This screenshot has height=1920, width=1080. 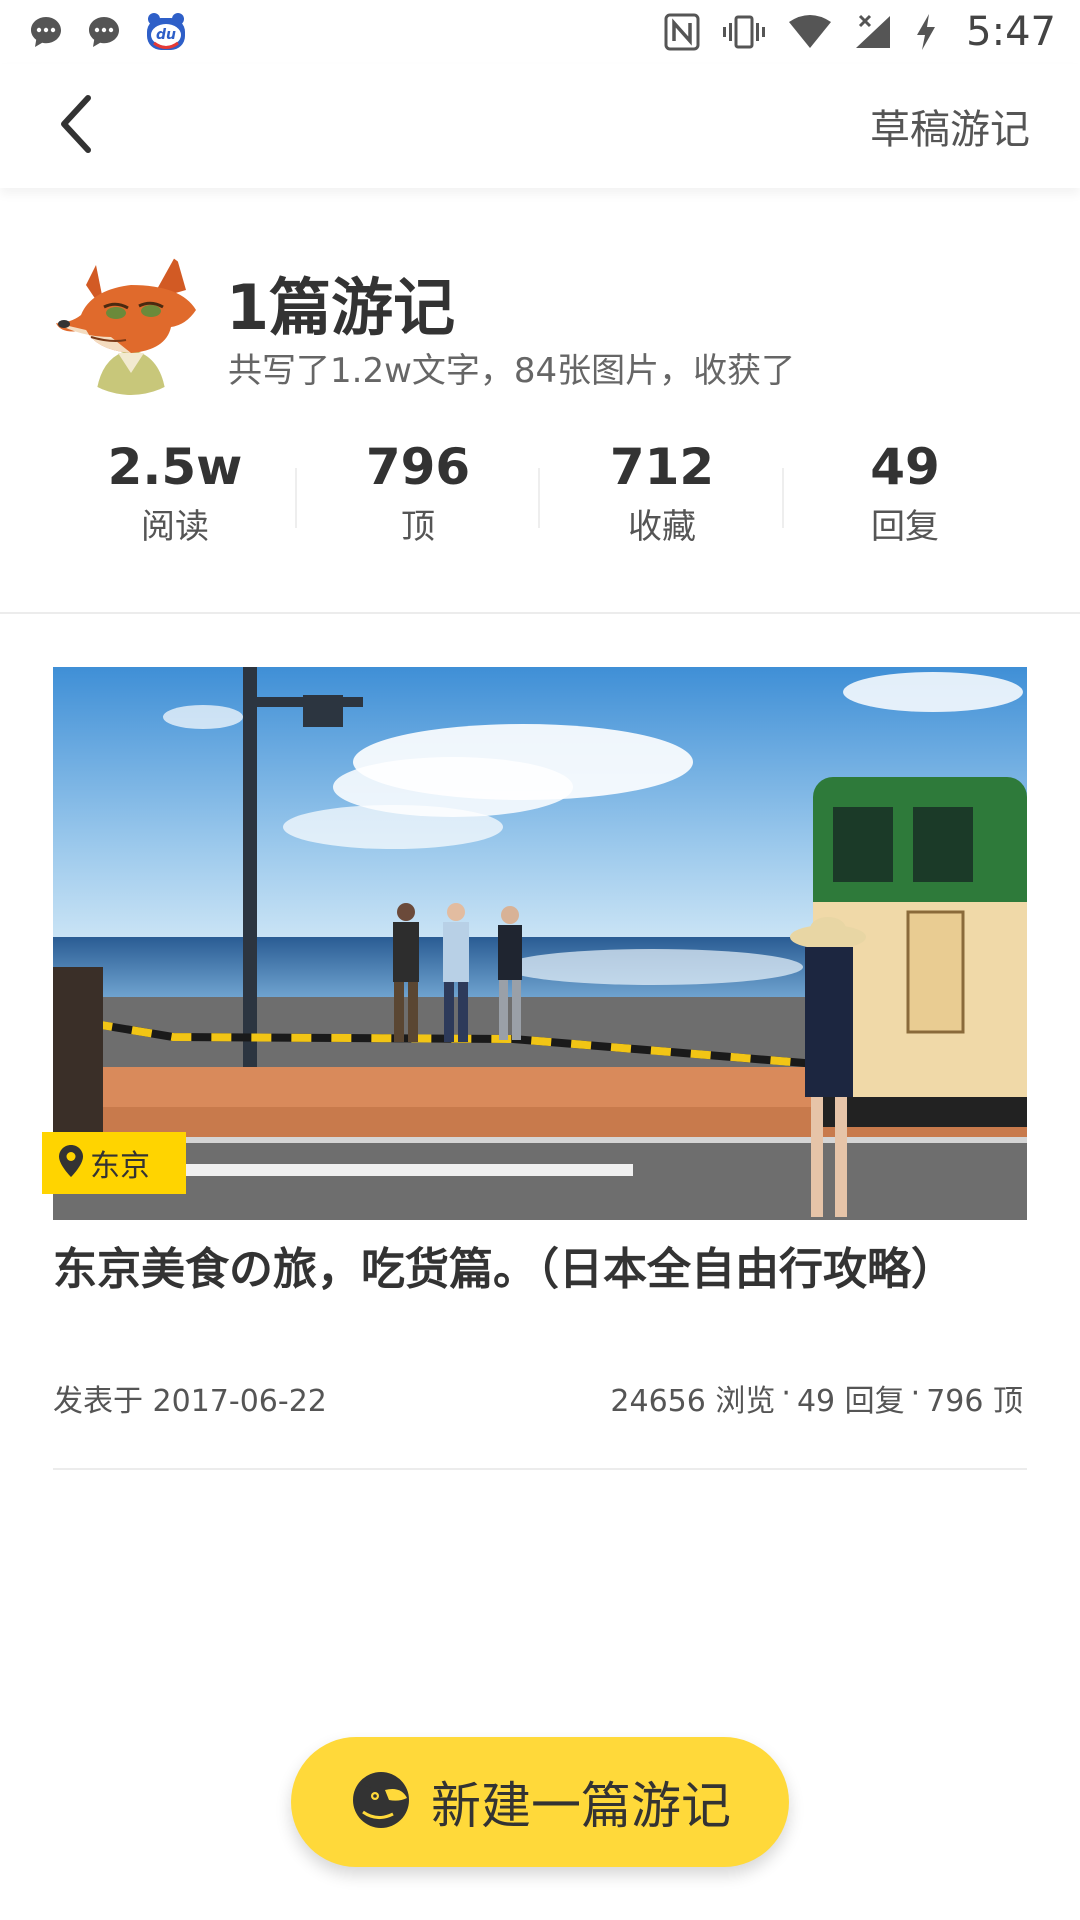 I want to click on back-button, so click(x=86, y=126).